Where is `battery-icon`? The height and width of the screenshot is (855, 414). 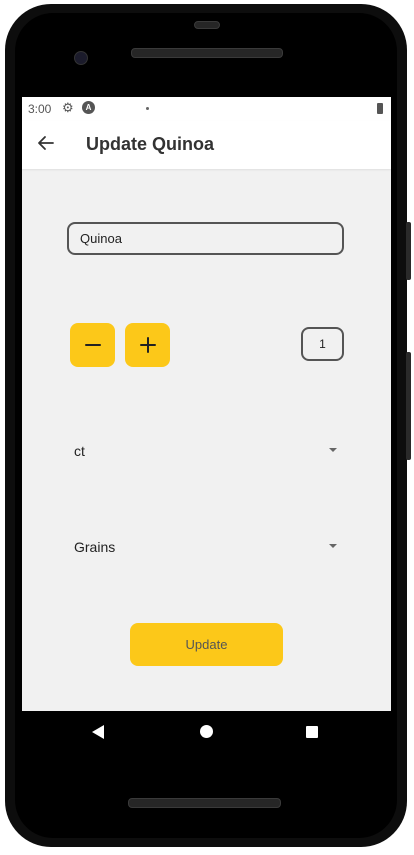 battery-icon is located at coordinates (380, 108).